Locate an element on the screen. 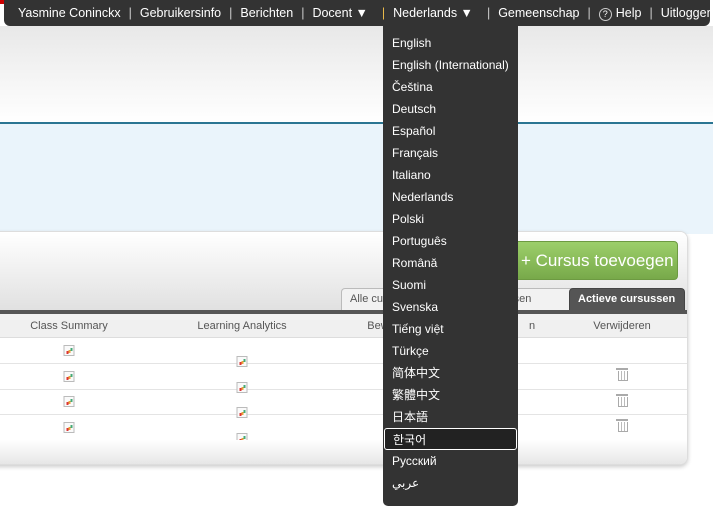 The image size is (713, 510). add-course-button: + Cursus toevoegen is located at coordinates (593, 260).